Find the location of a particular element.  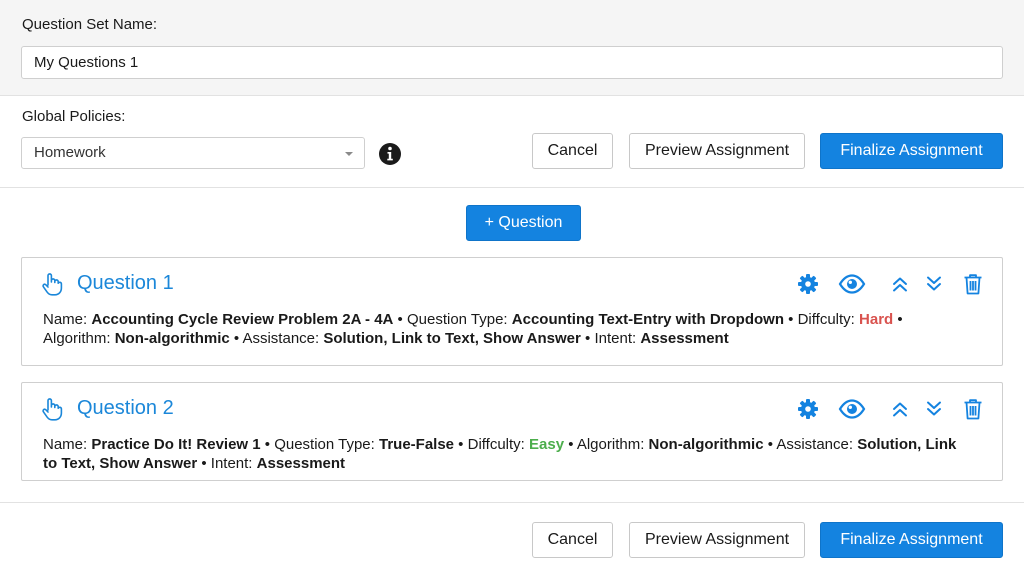

question-name: Accounting Cycle Review Problem 2A - 4A is located at coordinates (242, 319).